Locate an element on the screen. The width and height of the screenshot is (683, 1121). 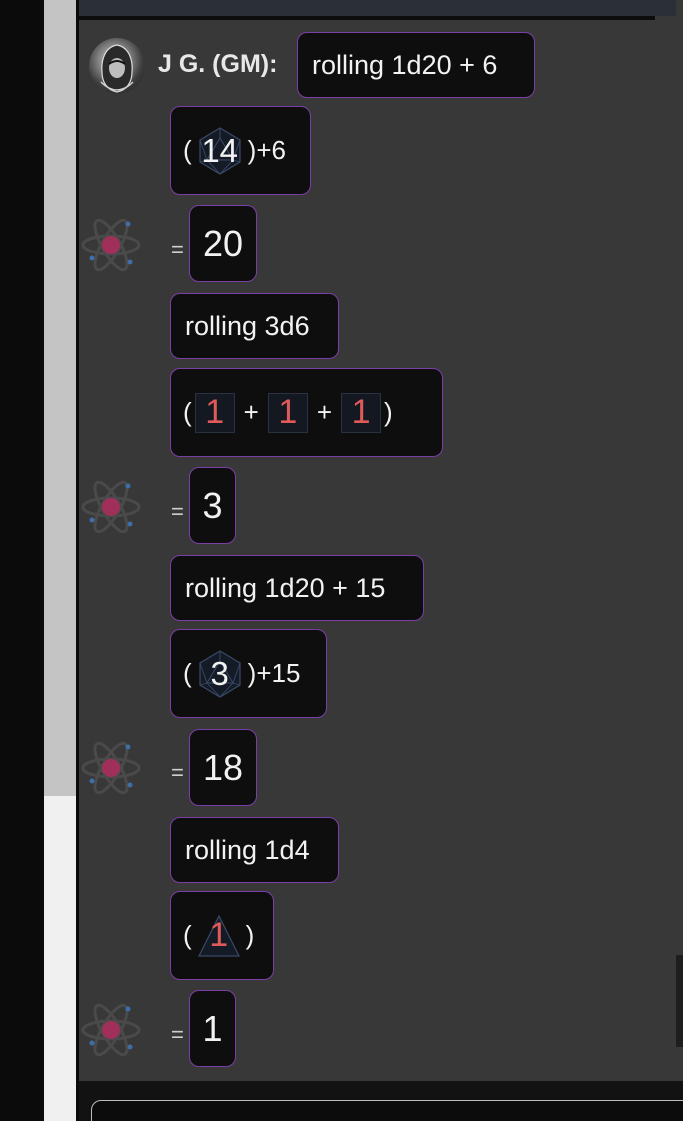
d20-die: 14 is located at coordinates (220, 151).